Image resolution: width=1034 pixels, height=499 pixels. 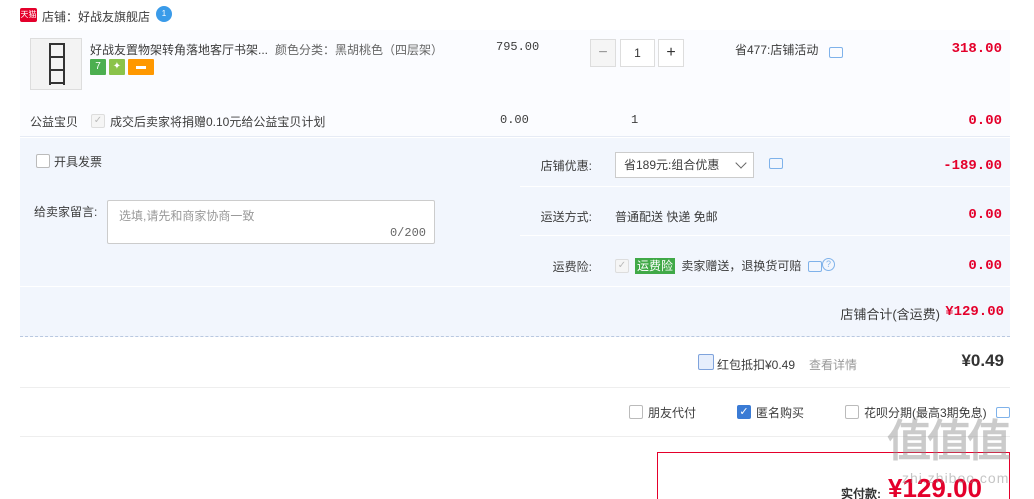 I want to click on charity-label: 公益宝贝, so click(x=54, y=122).